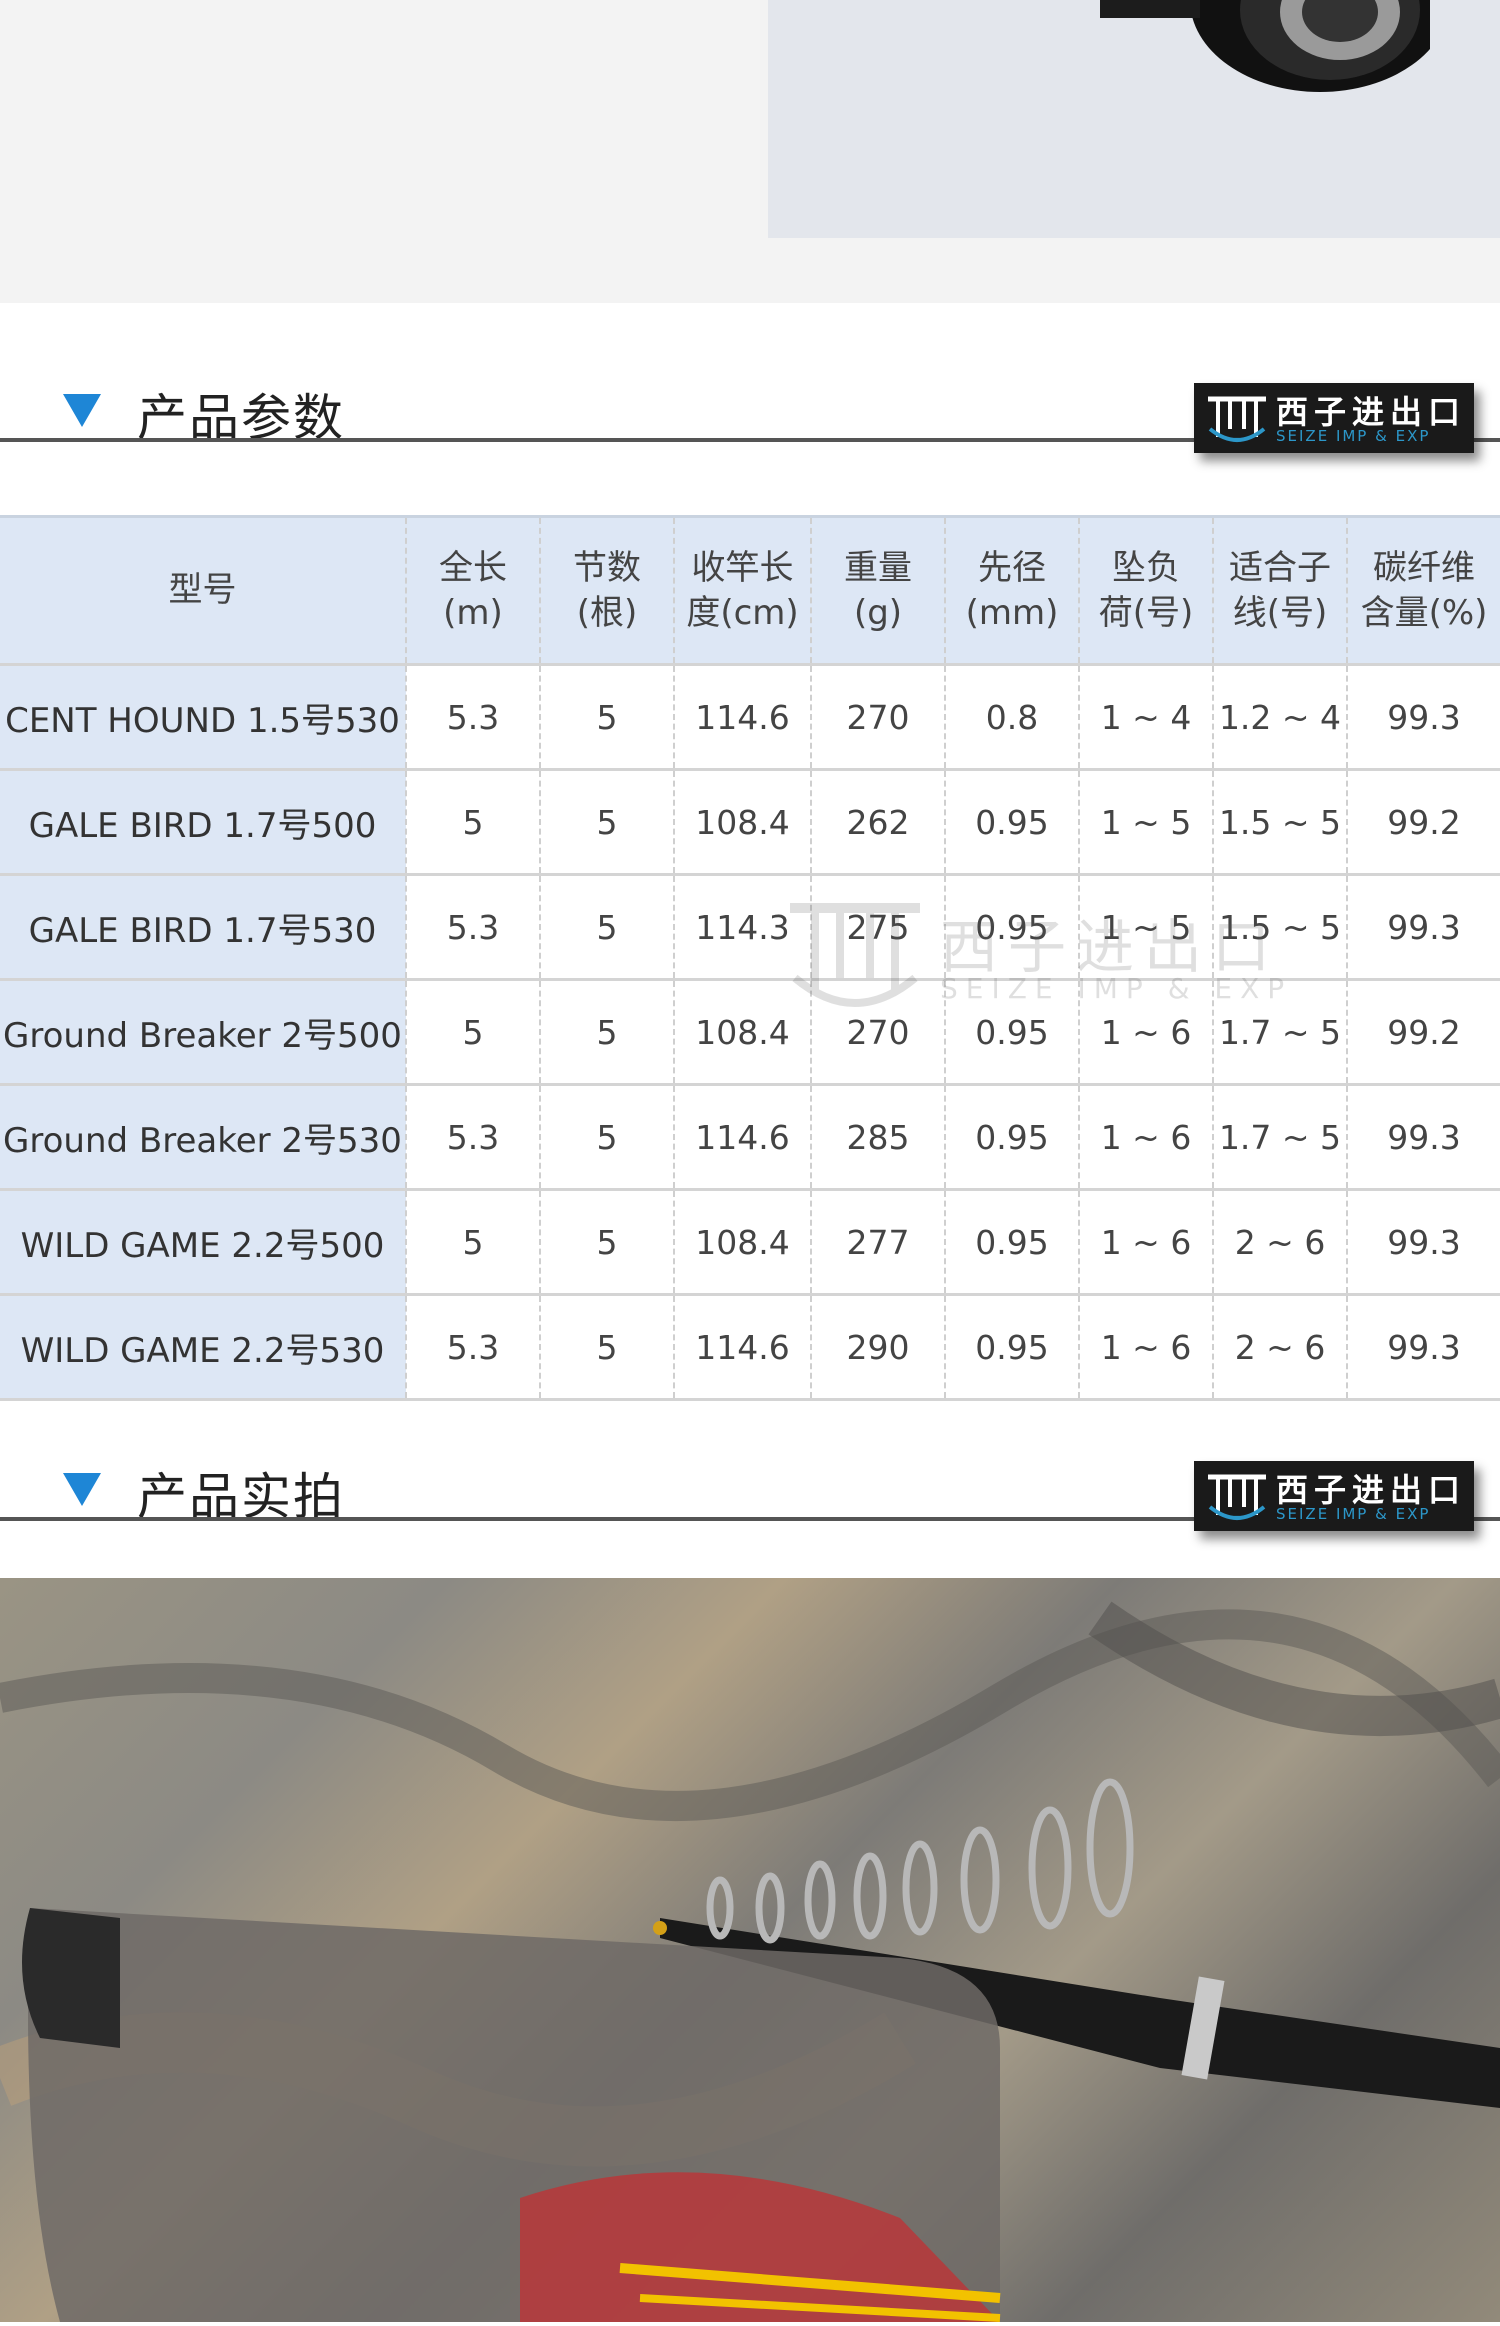 The width and height of the screenshot is (1500, 2326). I want to click on table-header-cell: 适合子 线(号), so click(1279, 590).